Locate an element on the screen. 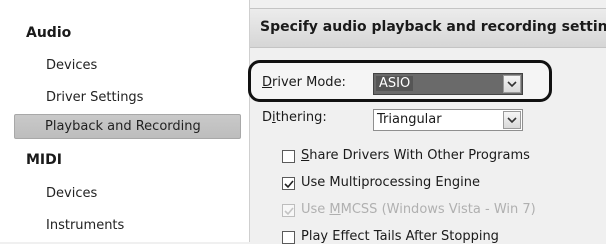 This screenshot has width=606, height=244. driver-mode-label: Driver Mode: is located at coordinates (304, 82).